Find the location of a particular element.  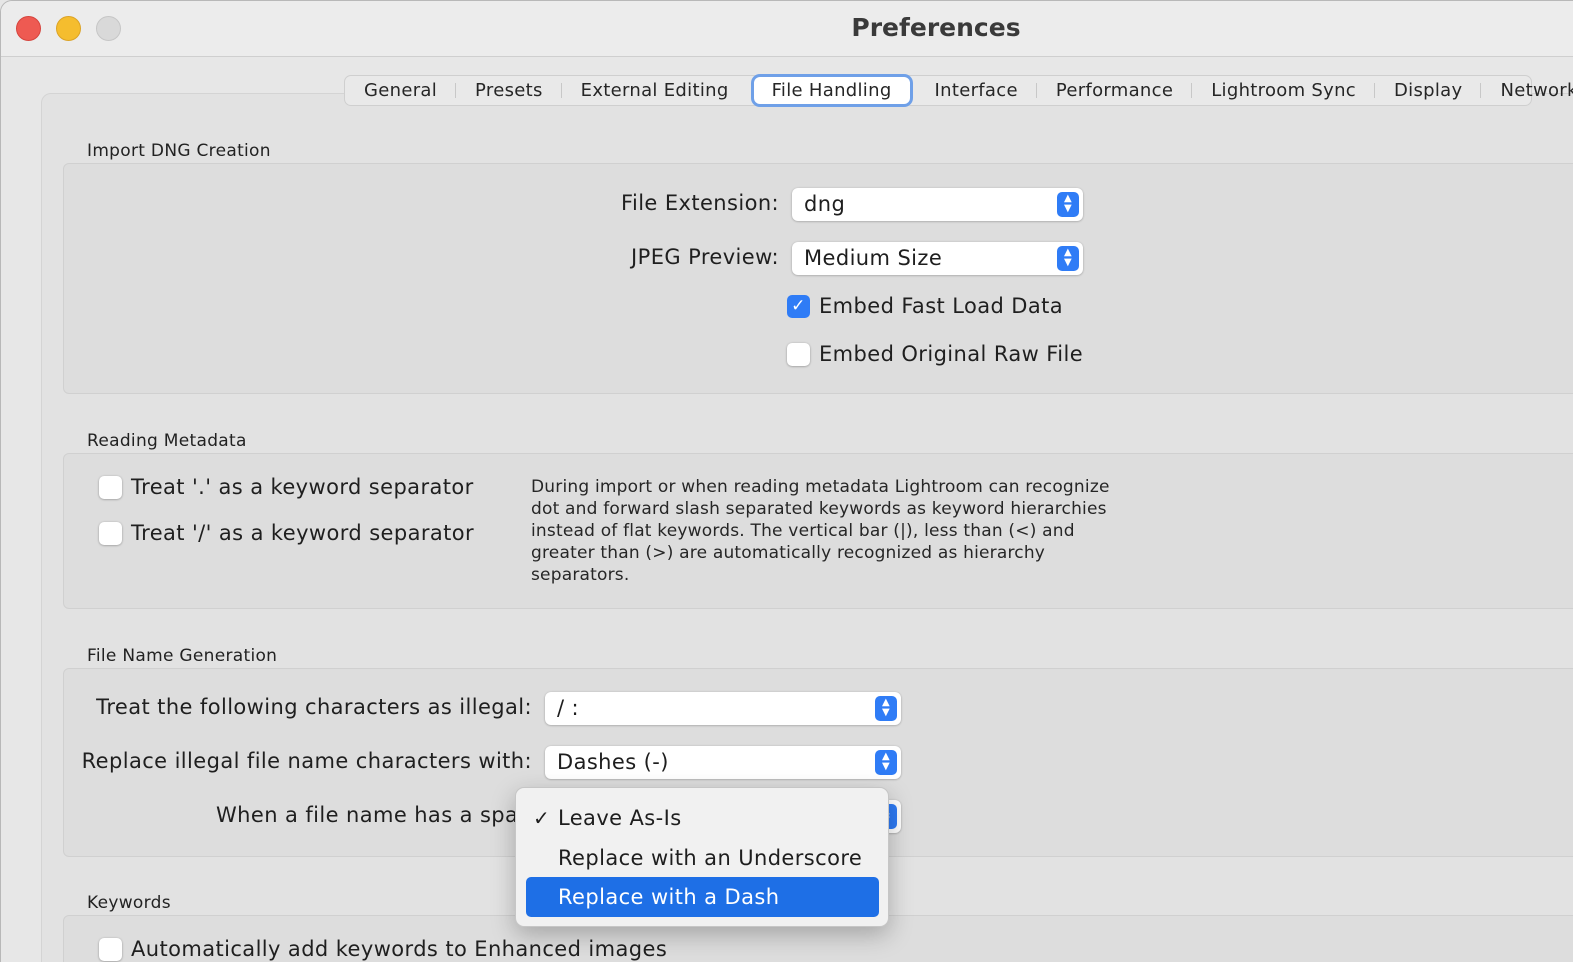

import-dng-title: Import DNG Creation is located at coordinates (179, 151).